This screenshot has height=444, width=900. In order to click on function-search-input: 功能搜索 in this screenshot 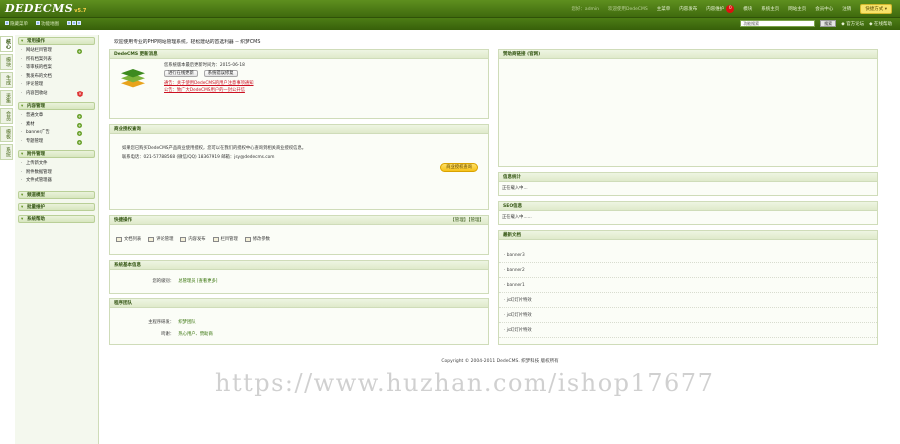, I will do `click(778, 23)`.